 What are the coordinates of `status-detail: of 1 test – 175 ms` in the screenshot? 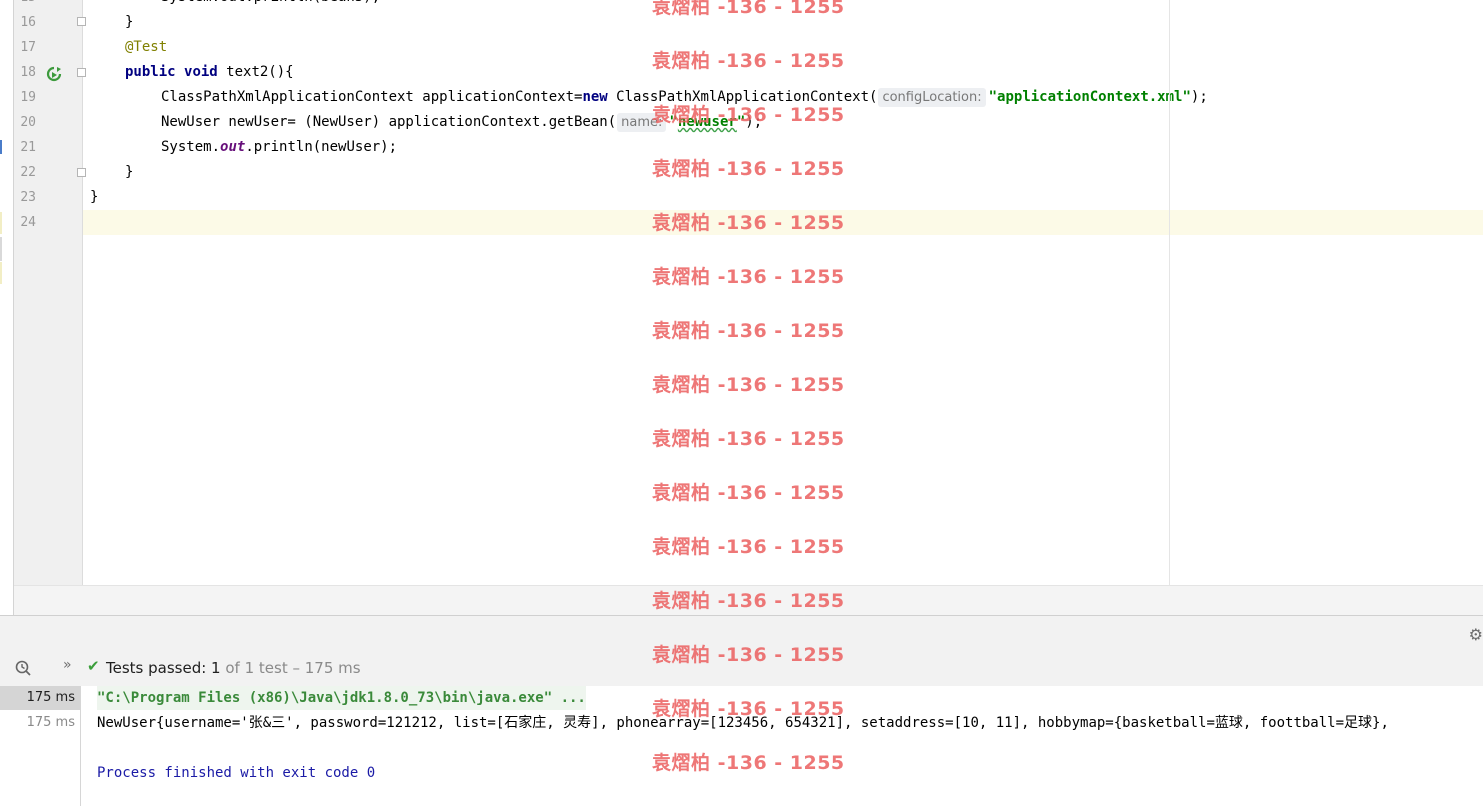 It's located at (290, 668).